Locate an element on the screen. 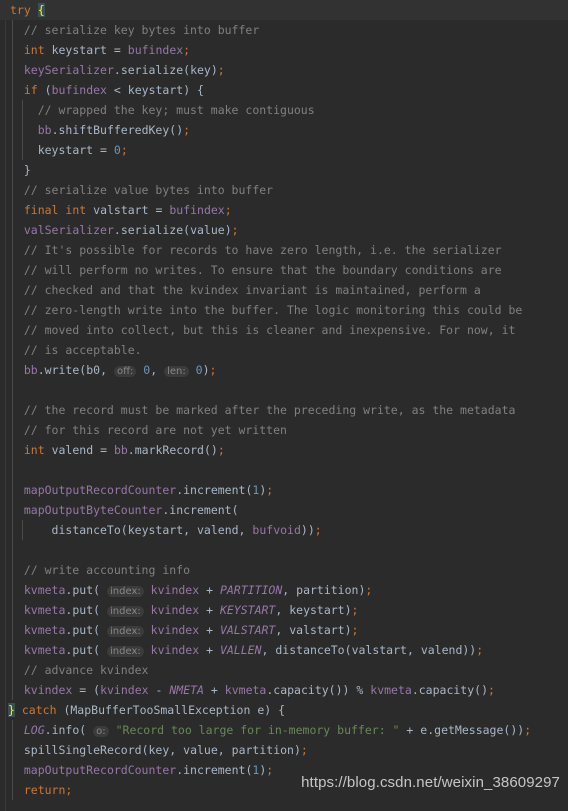 The image size is (568, 811). code-line: final int valstart = bufindex; is located at coordinates (284, 210).